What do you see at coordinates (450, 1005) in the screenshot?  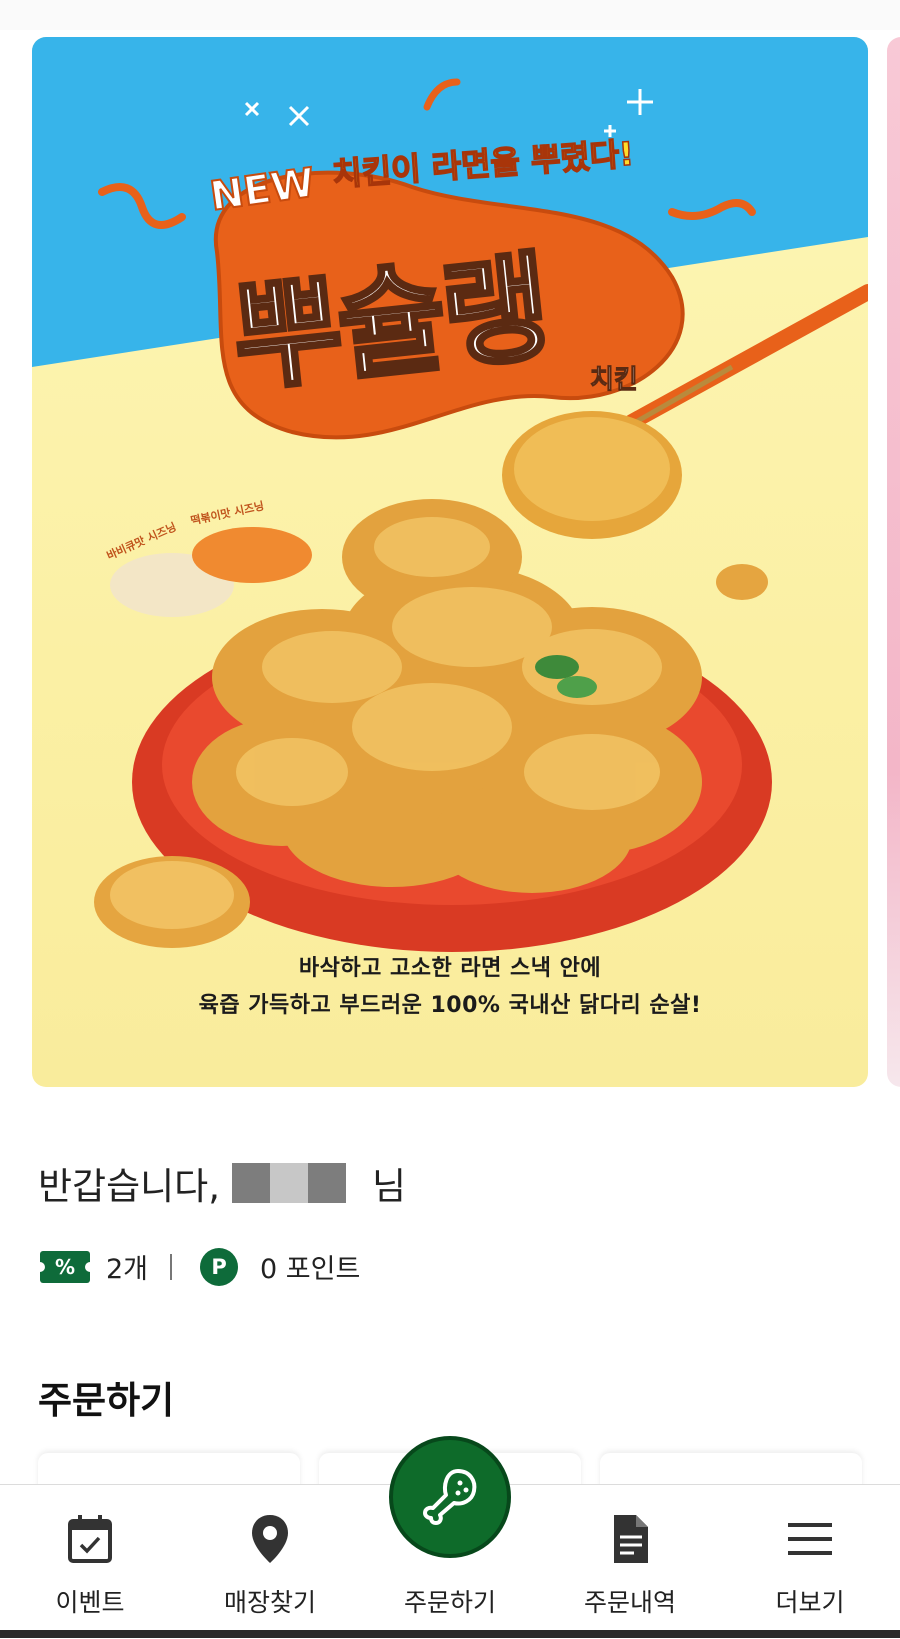 I see `banner-description-line2: 육즙 가득하고 부드러운 100% 국내산 닭다리 순살!` at bounding box center [450, 1005].